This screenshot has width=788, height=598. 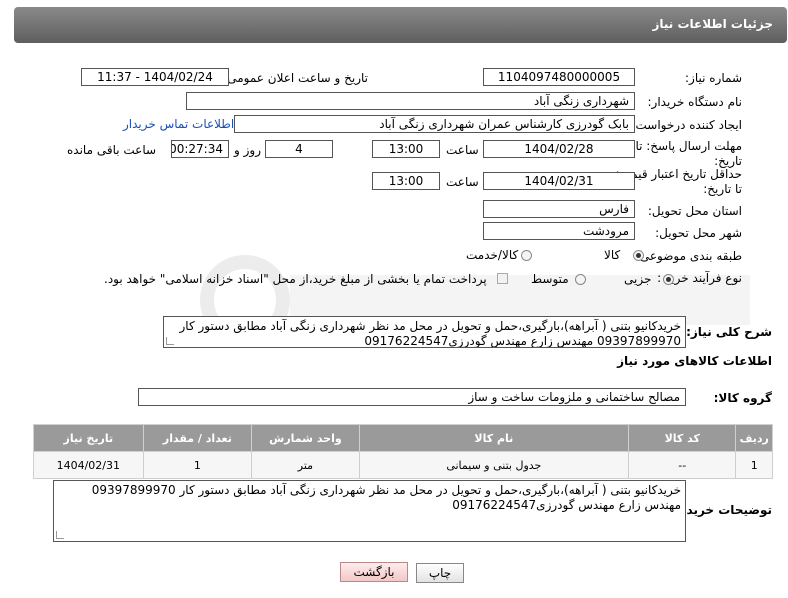 I want to click on deadline-label: مهلت ارسال پاسخ: تا تاریخ:, so click(x=688, y=153).